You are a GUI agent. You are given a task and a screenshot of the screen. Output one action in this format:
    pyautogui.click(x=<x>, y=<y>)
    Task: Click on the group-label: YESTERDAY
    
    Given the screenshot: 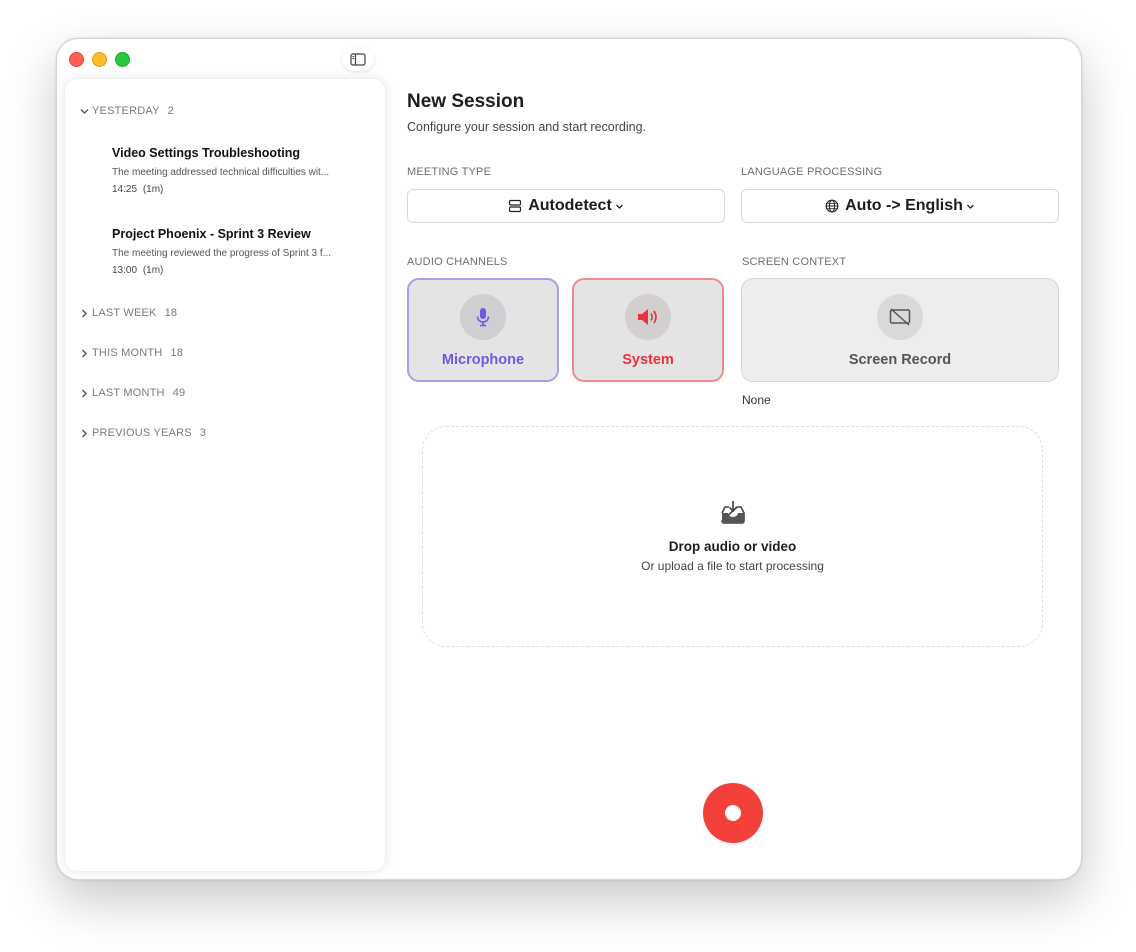 What is the action you would take?
    pyautogui.click(x=126, y=111)
    